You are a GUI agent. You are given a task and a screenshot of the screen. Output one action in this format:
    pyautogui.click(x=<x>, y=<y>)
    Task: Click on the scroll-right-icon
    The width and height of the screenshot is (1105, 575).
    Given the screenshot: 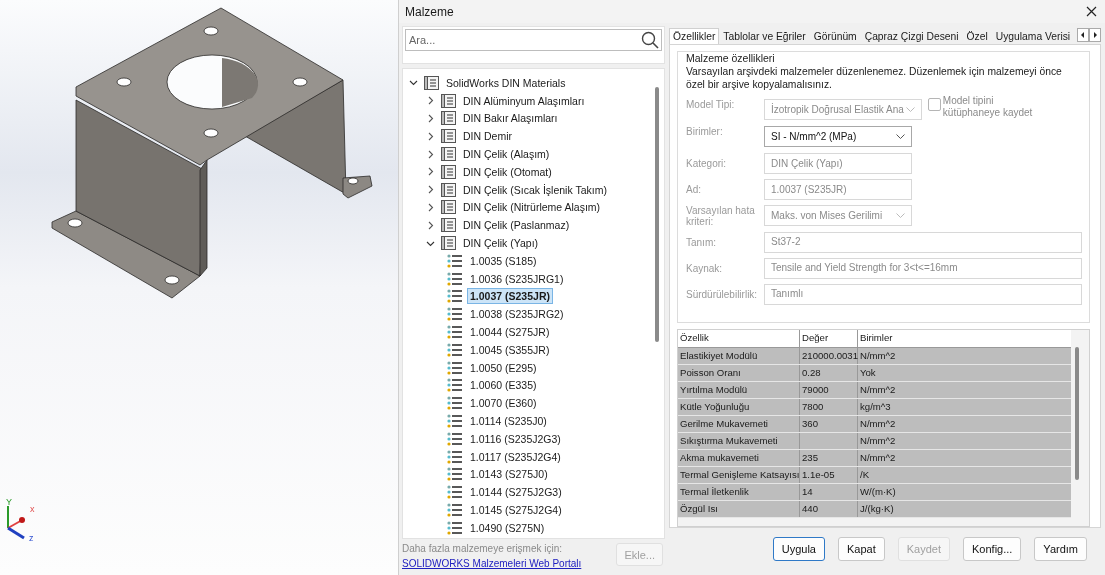 What is the action you would take?
    pyautogui.click(x=1095, y=35)
    